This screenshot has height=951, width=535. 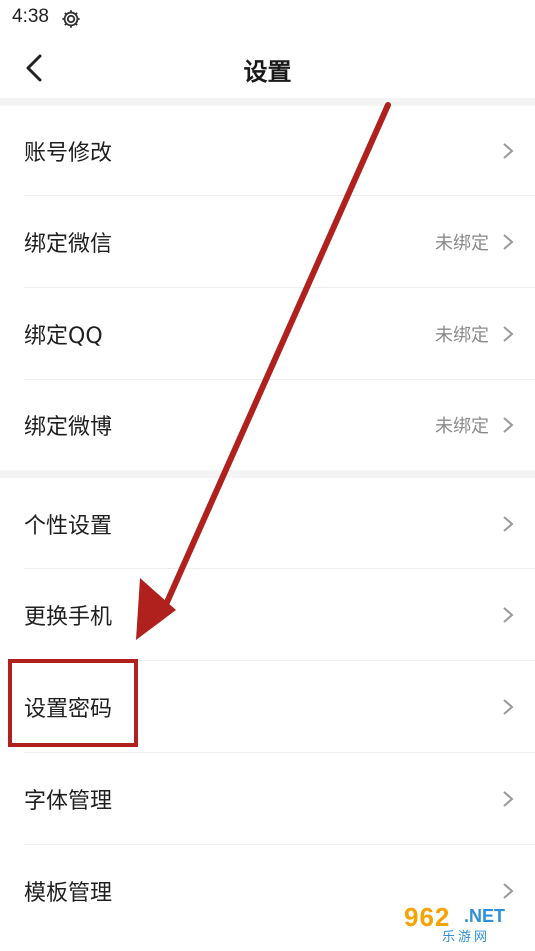 What do you see at coordinates (73, 703) in the screenshot?
I see `highlight-box` at bounding box center [73, 703].